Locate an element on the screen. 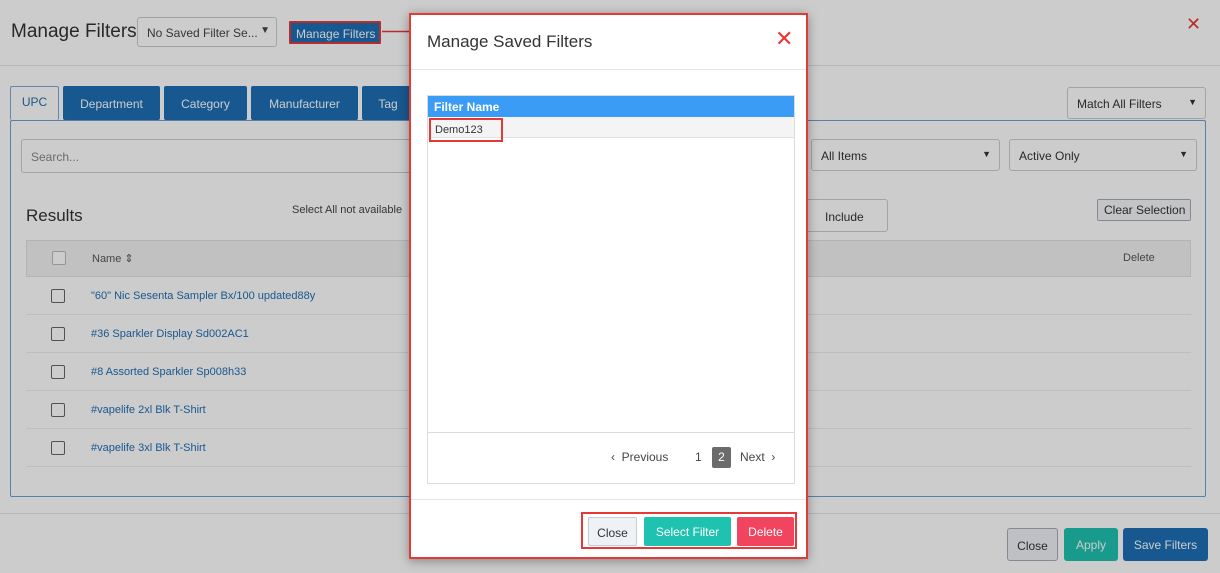  modal-close-button: Close is located at coordinates (612, 531).